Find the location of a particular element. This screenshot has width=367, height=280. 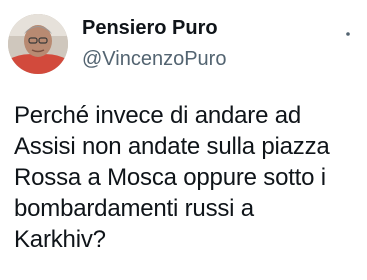

avatar is located at coordinates (38, 44).